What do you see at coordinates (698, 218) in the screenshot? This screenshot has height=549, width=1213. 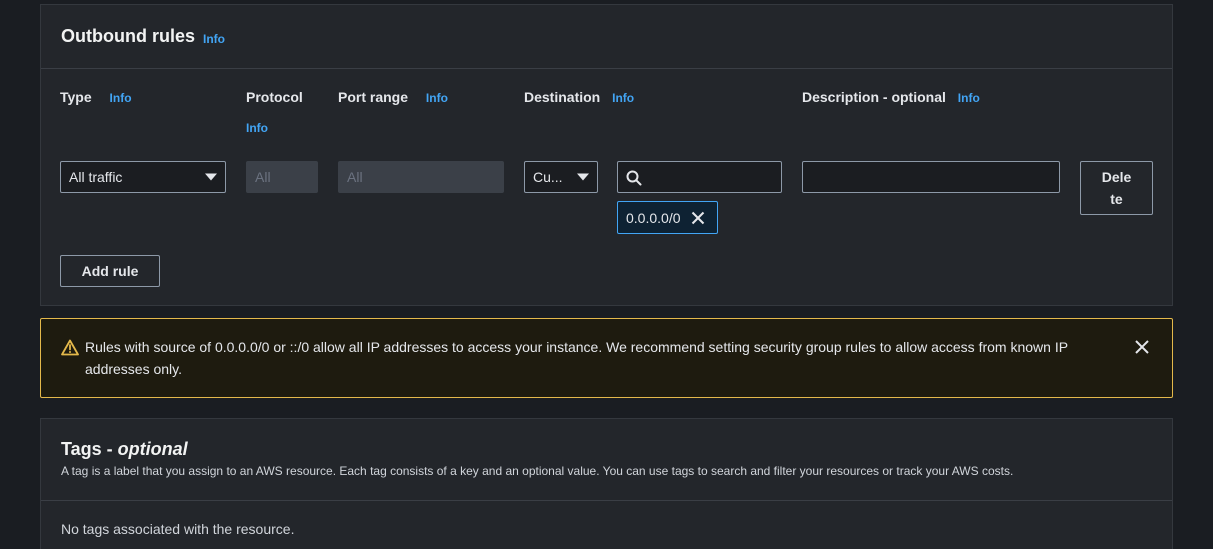 I see `close-icon` at bounding box center [698, 218].